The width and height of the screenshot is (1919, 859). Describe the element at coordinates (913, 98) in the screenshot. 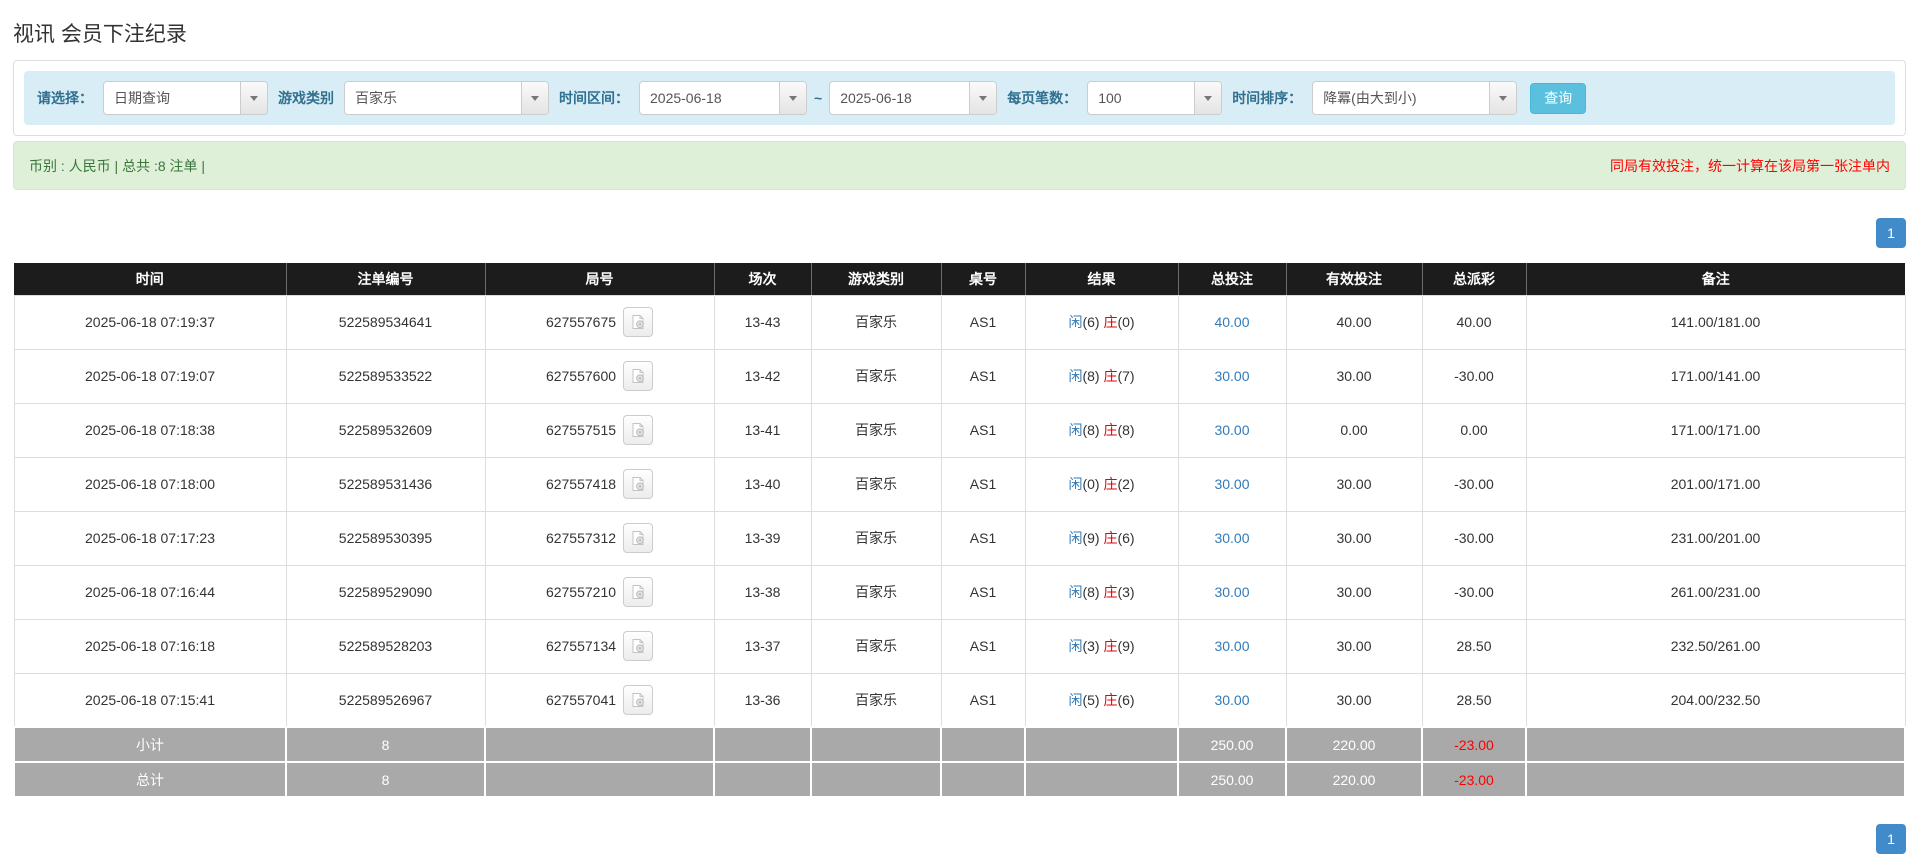

I see `date-to-select: 2025-06-18` at that location.